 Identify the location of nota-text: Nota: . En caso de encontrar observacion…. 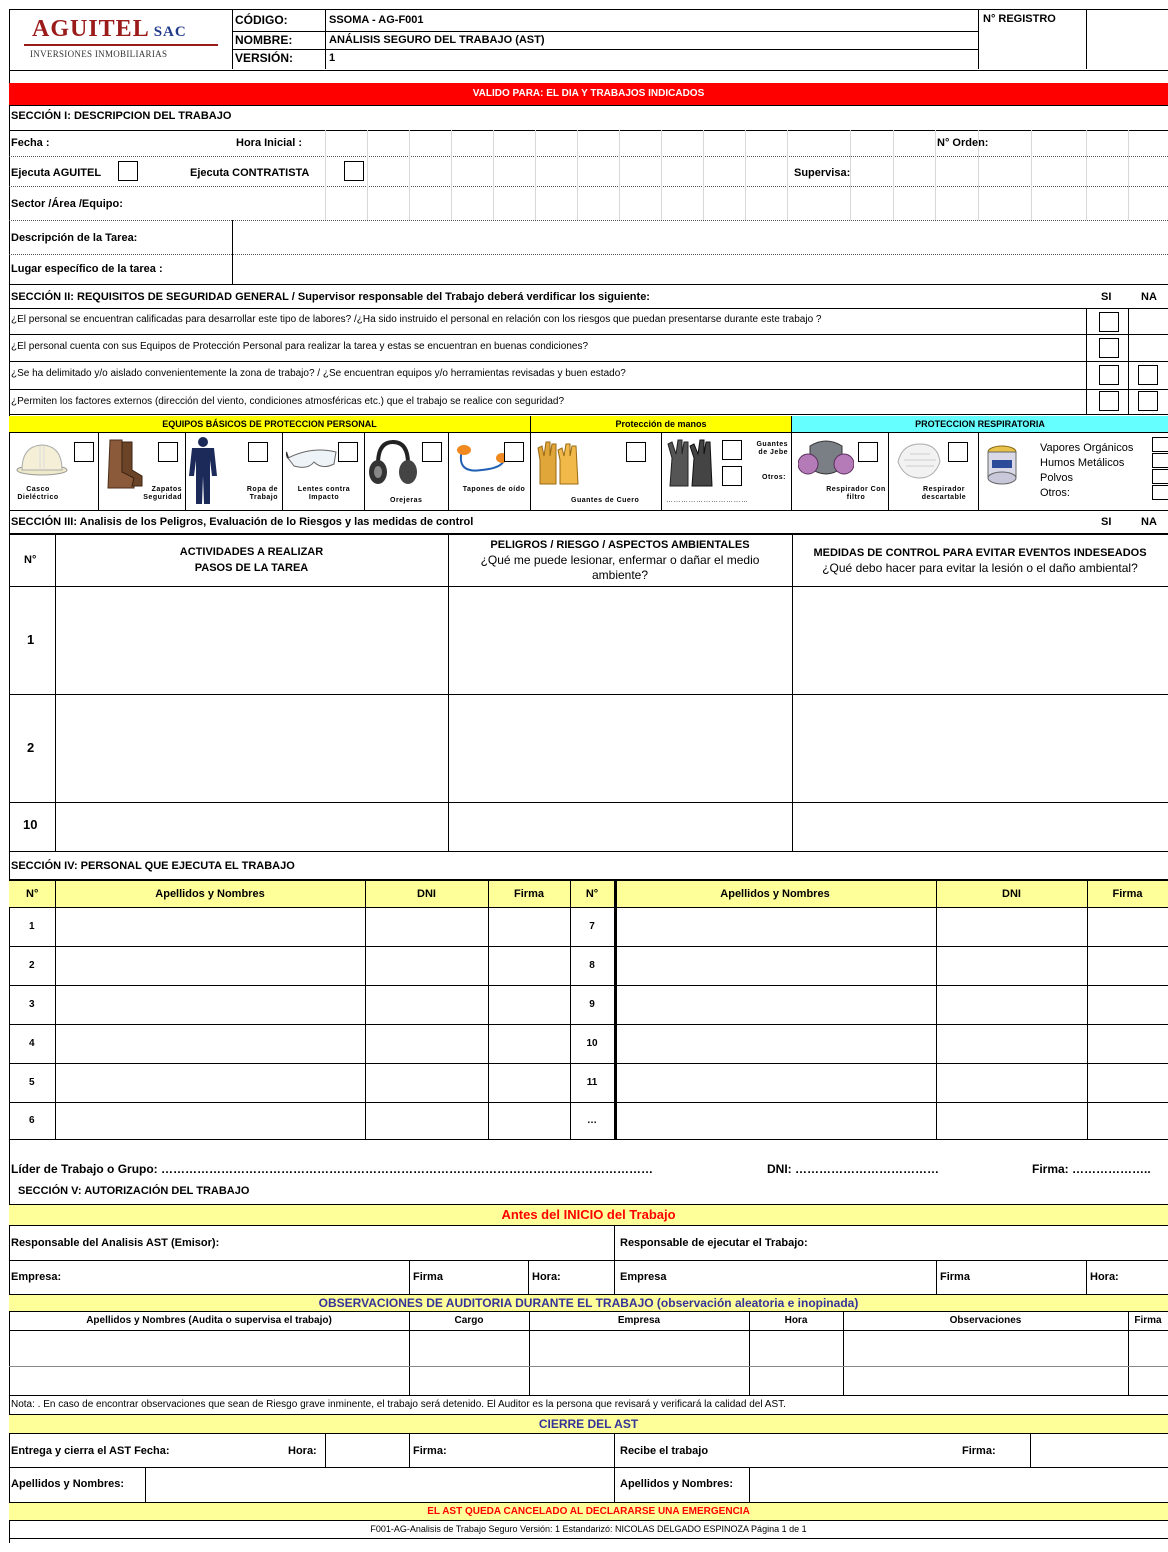
(398, 1404).